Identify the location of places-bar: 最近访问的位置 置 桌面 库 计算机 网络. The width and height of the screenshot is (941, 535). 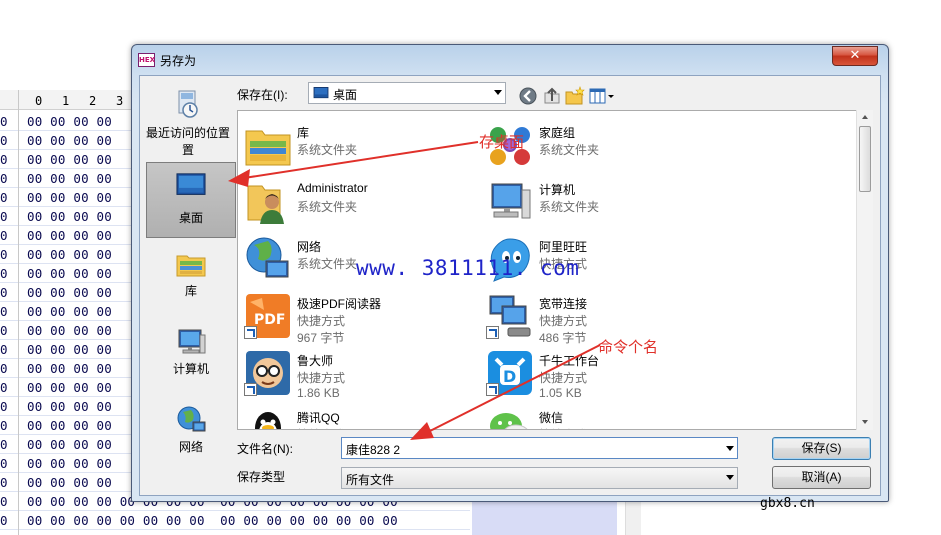
(191, 274).